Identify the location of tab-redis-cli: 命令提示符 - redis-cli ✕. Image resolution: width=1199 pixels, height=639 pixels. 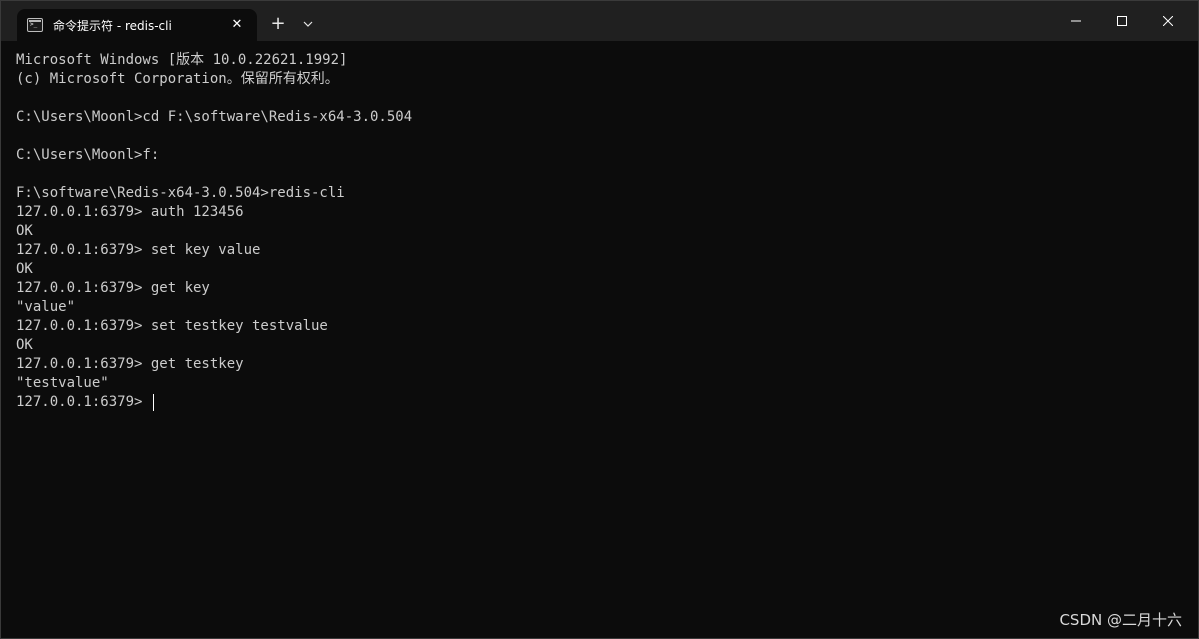
(137, 25).